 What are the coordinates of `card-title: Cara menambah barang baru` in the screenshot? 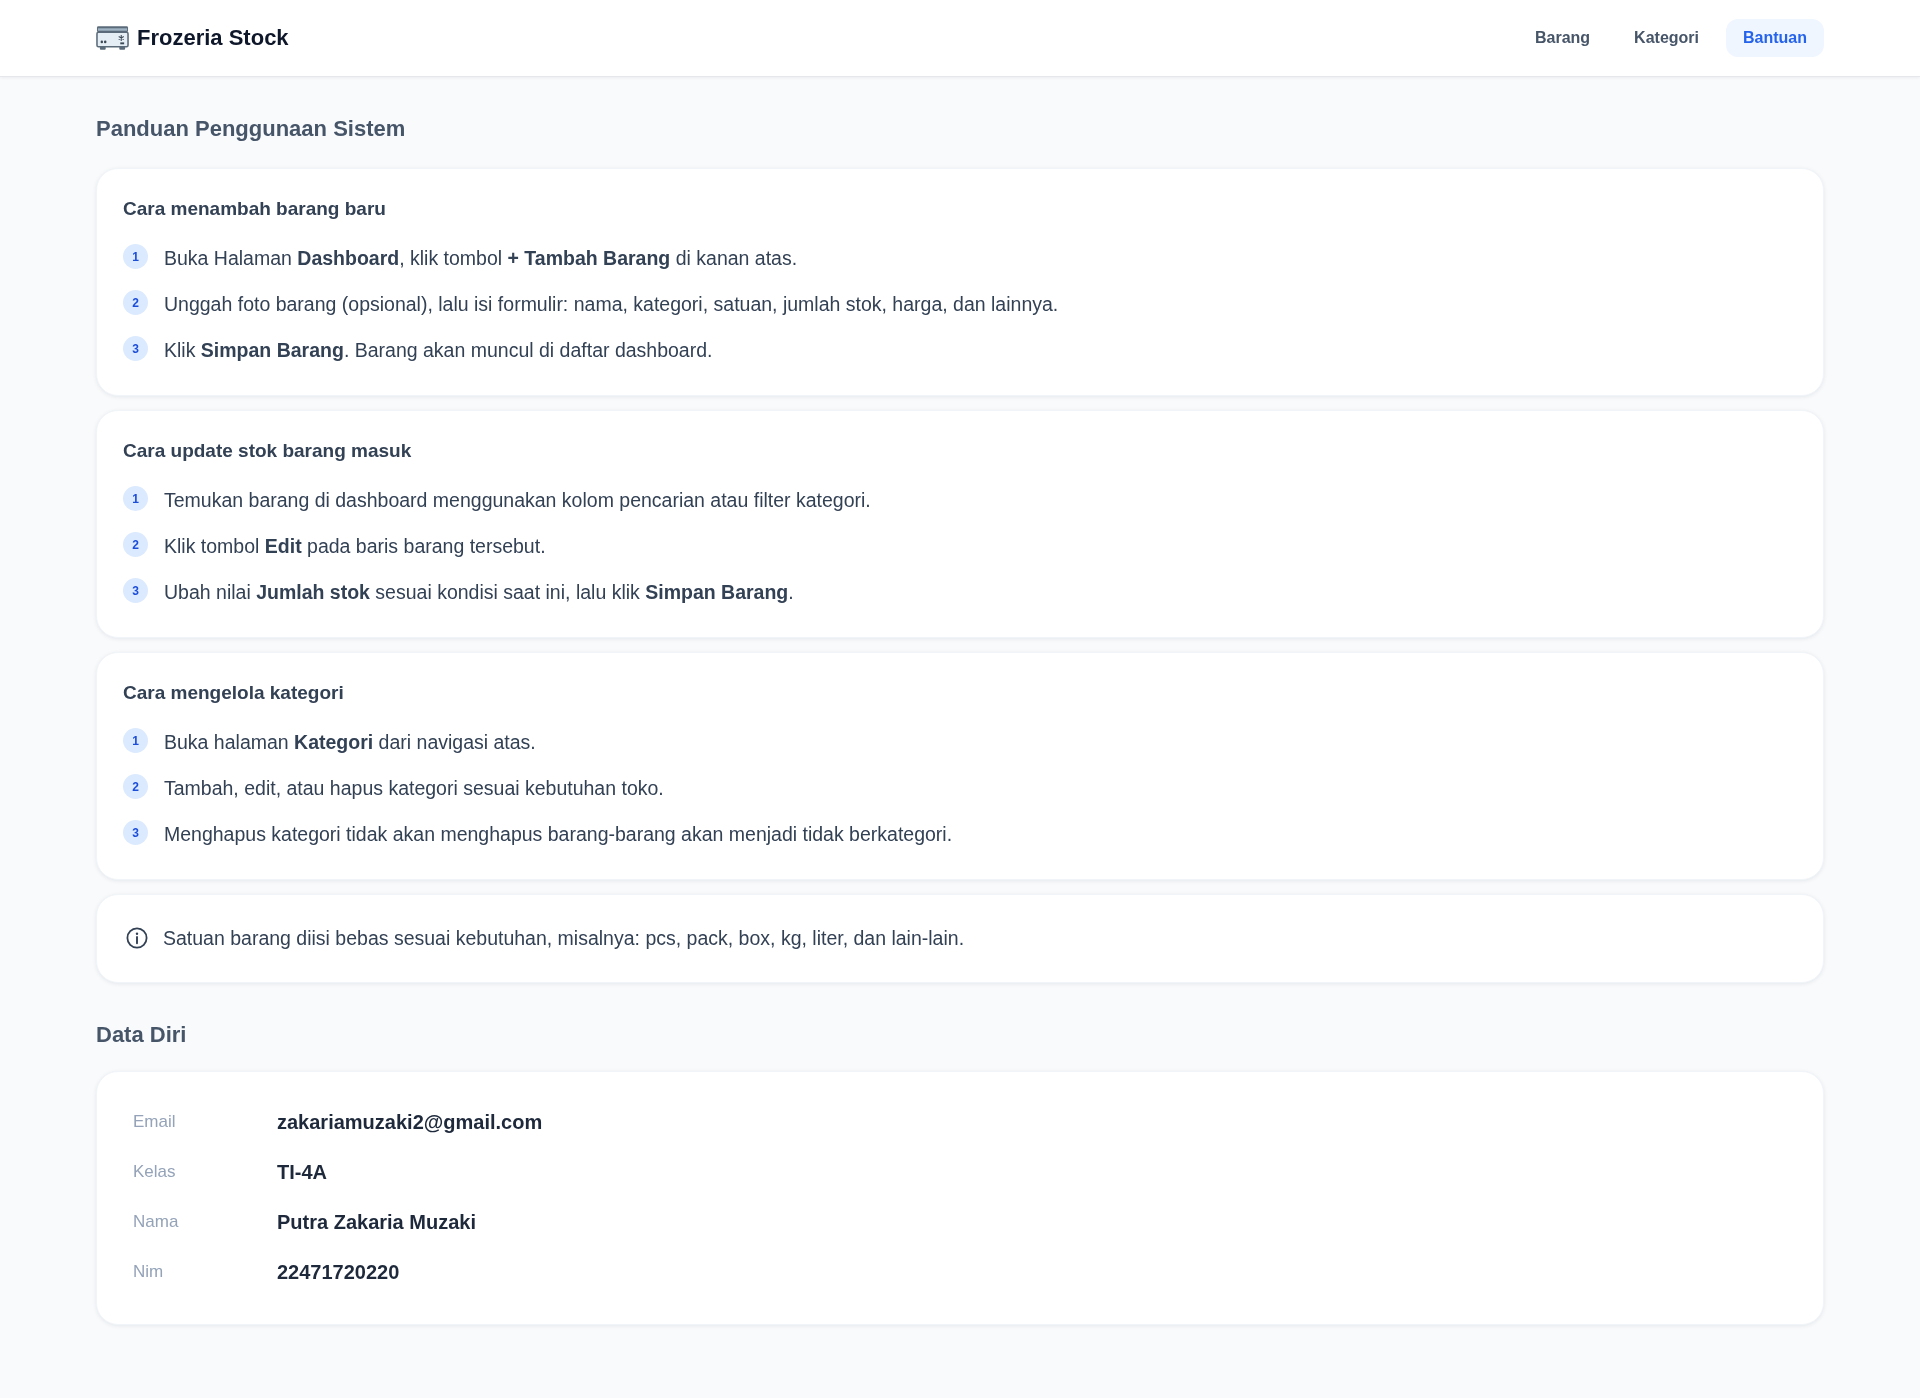 It's located at (255, 209).